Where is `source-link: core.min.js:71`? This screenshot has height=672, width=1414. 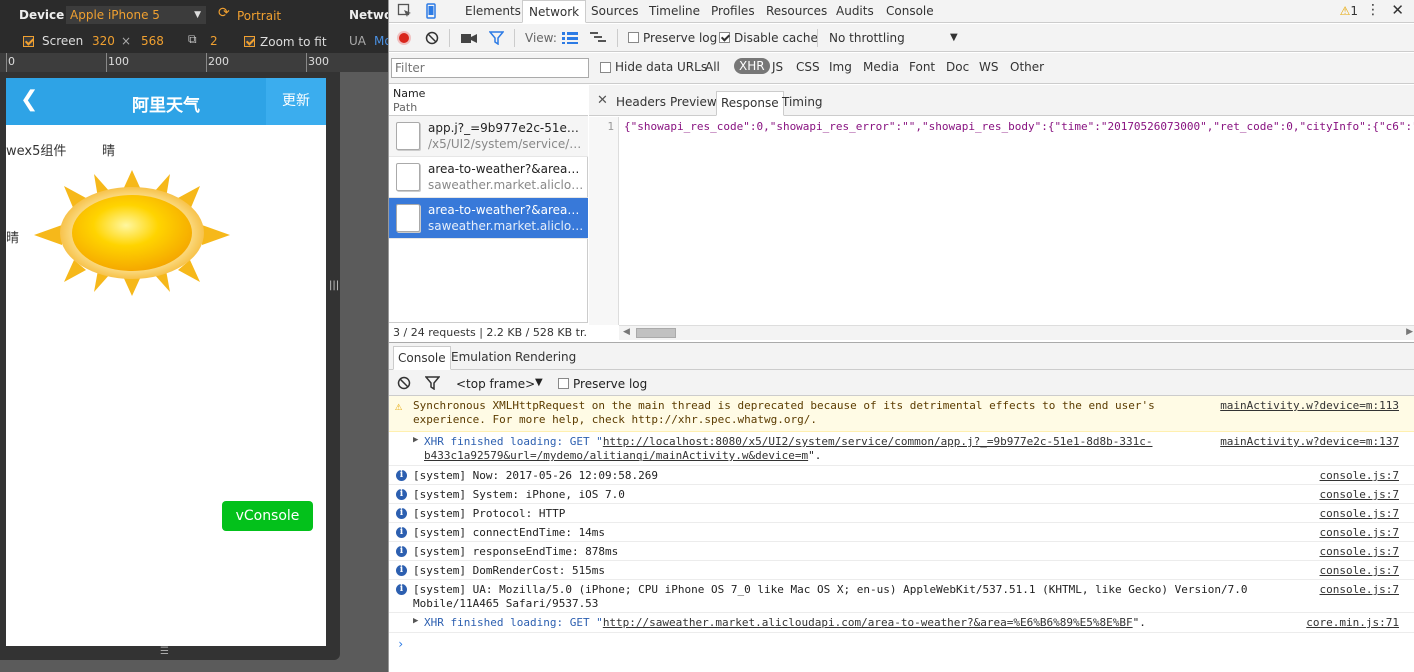 source-link: core.min.js:71 is located at coordinates (1352, 623).